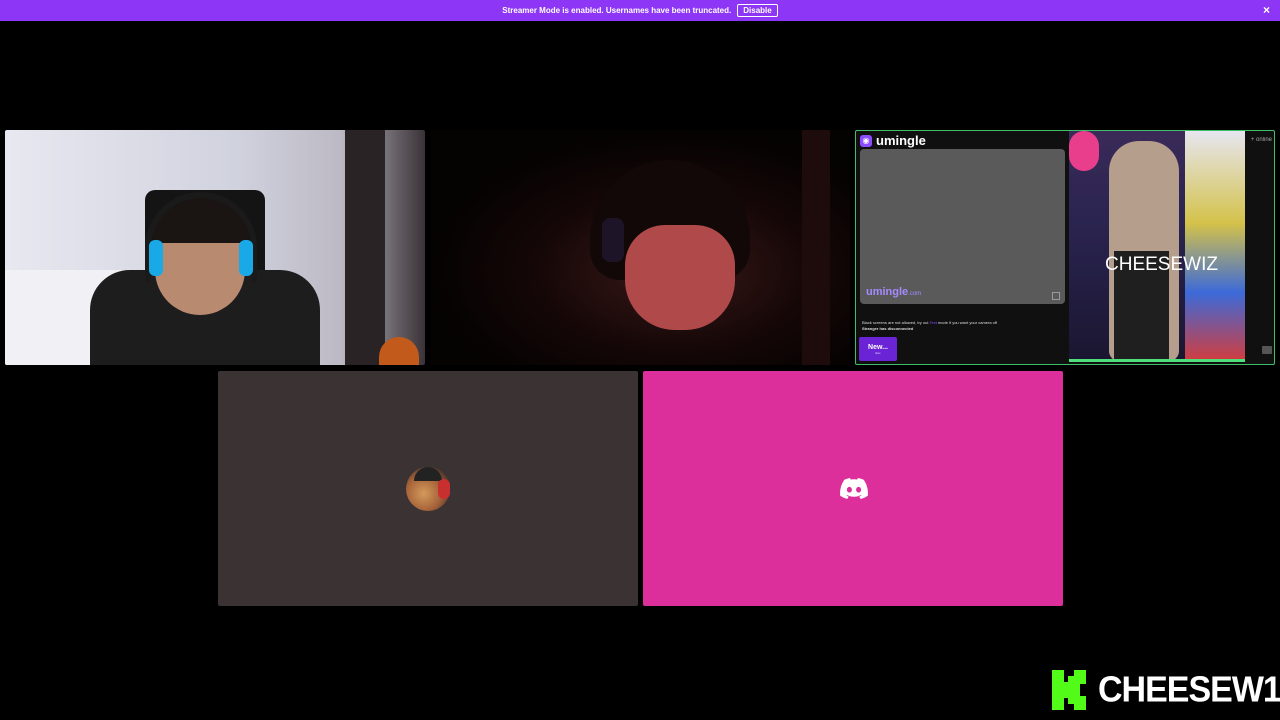  I want to click on participant-face, so click(680, 277).